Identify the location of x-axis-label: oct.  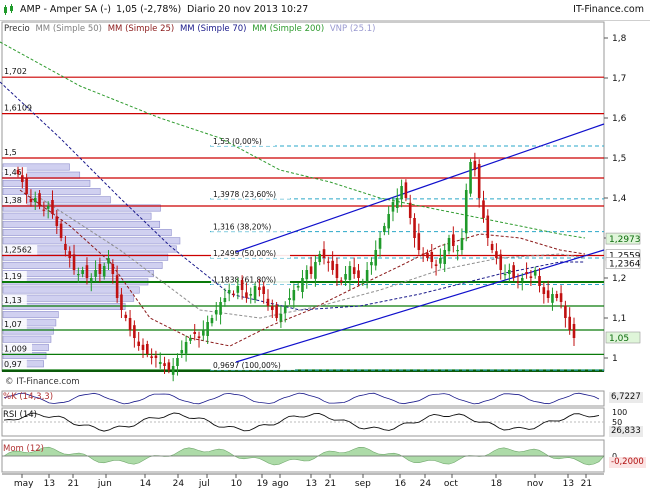
(451, 484).